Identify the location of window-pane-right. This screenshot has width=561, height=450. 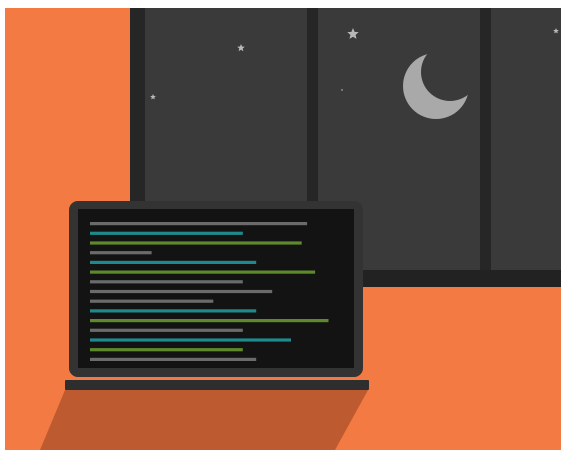
(526, 139).